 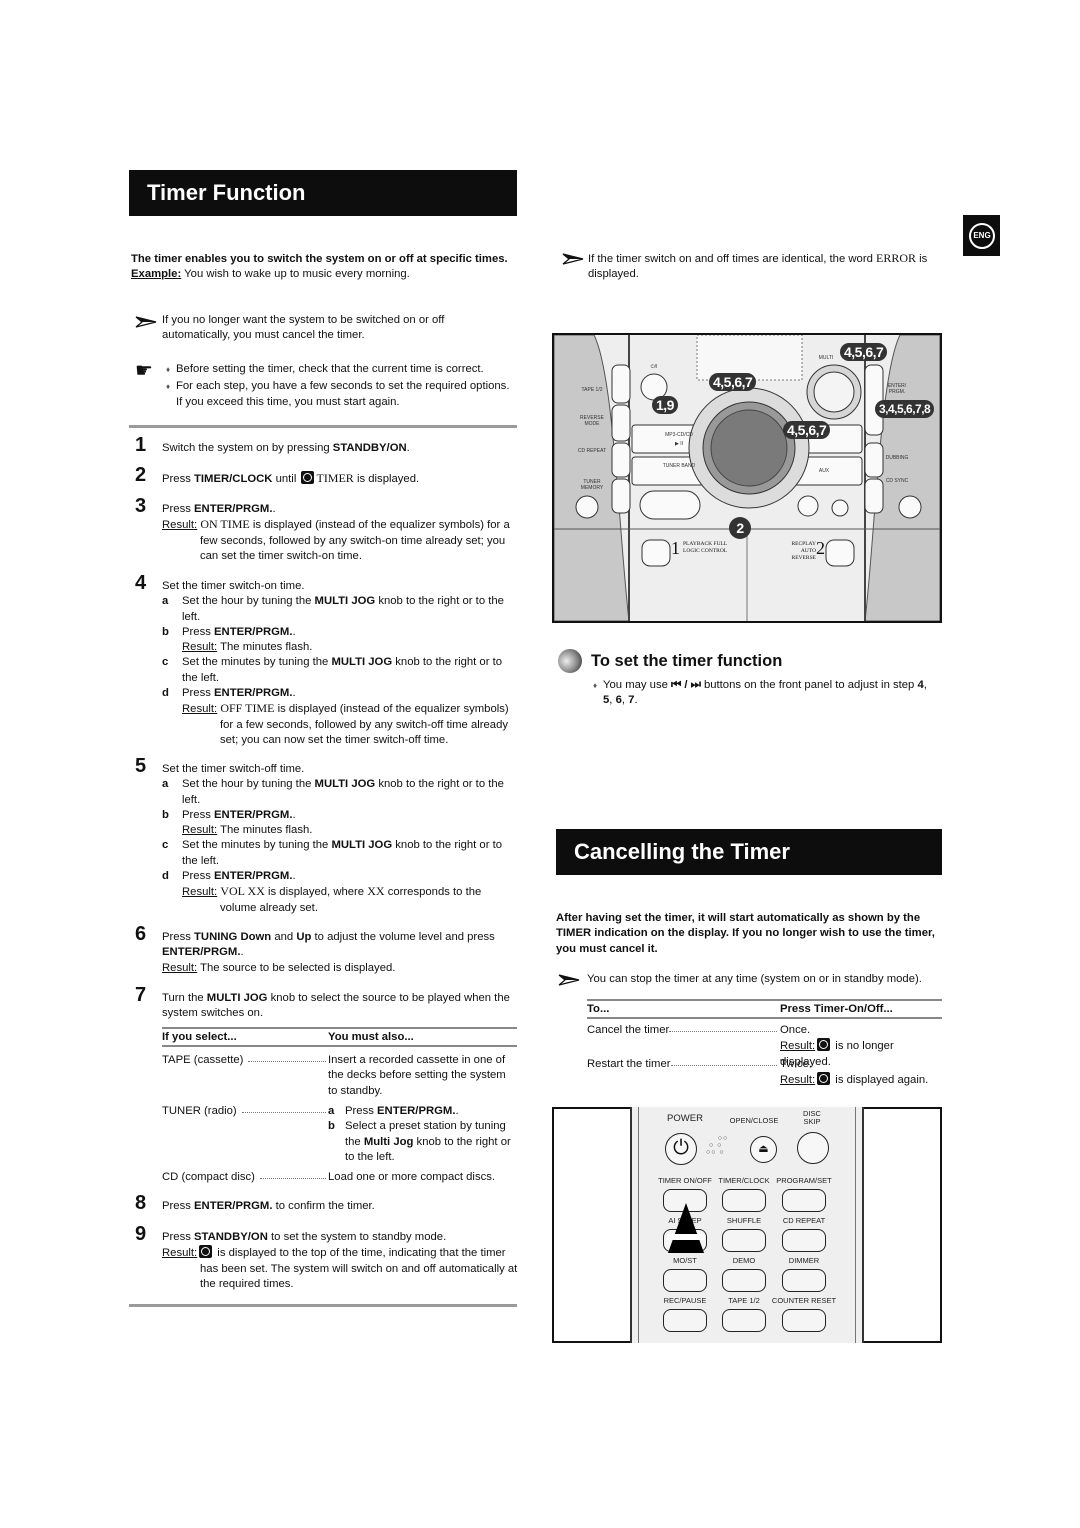 What do you see at coordinates (678, 444) in the screenshot?
I see `device-label: ▶ II` at bounding box center [678, 444].